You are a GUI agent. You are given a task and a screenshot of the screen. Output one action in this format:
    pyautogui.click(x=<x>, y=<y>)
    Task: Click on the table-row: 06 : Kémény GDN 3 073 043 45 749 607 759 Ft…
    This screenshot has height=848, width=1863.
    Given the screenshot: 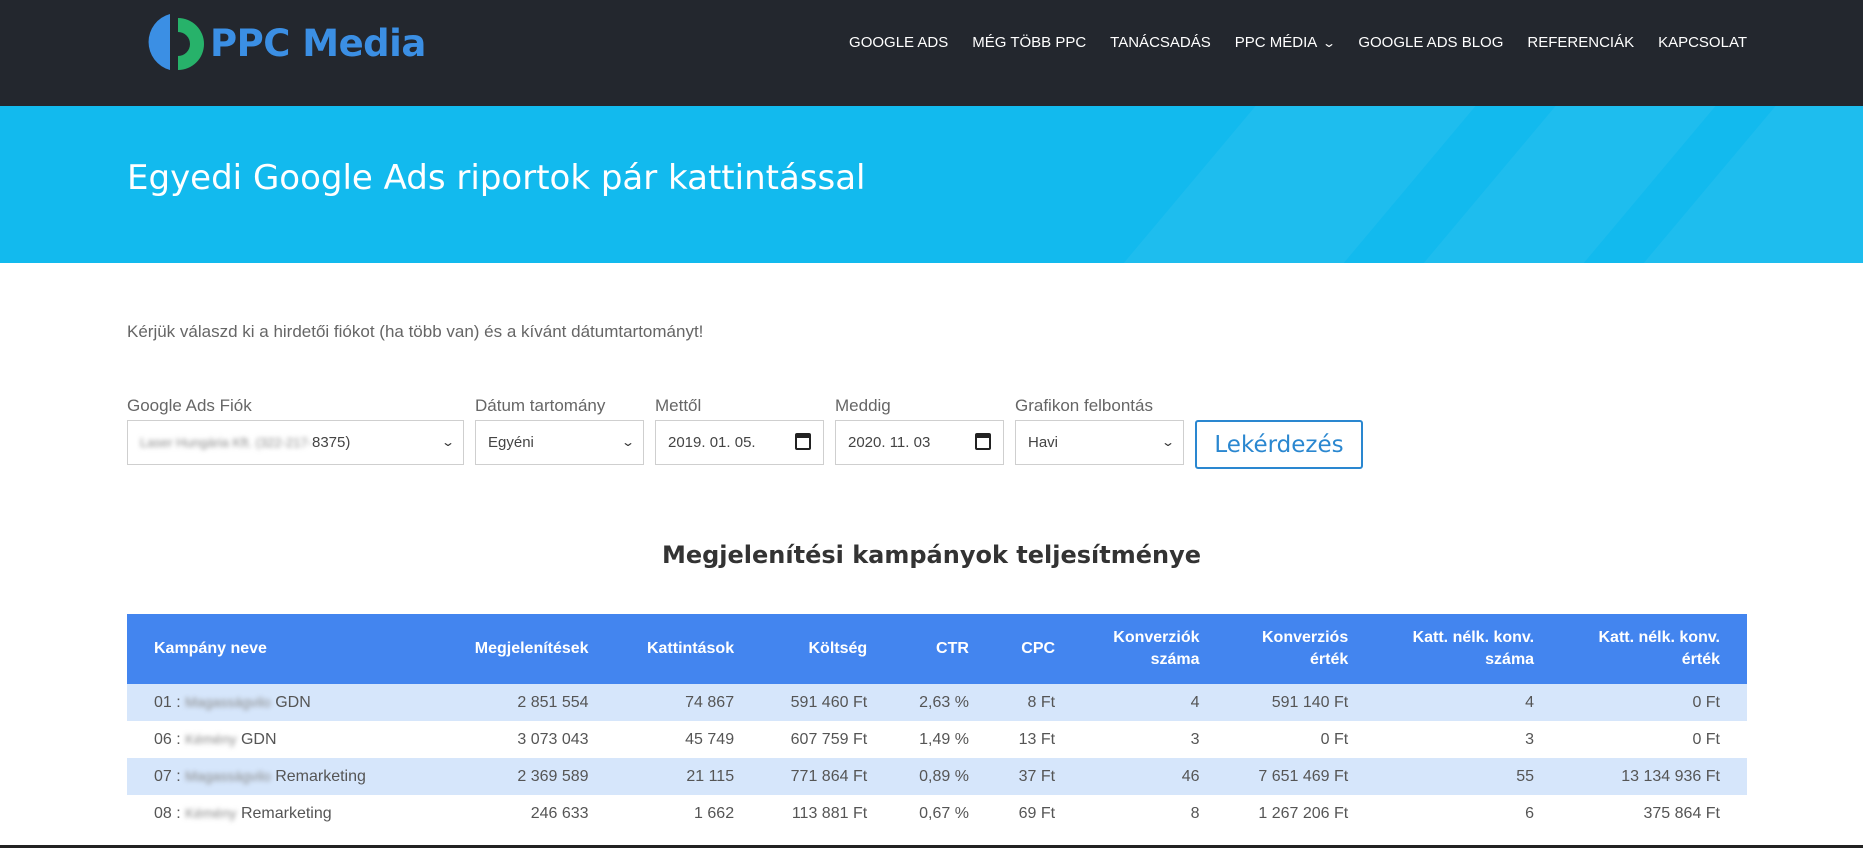 What is the action you would take?
    pyautogui.click(x=937, y=739)
    